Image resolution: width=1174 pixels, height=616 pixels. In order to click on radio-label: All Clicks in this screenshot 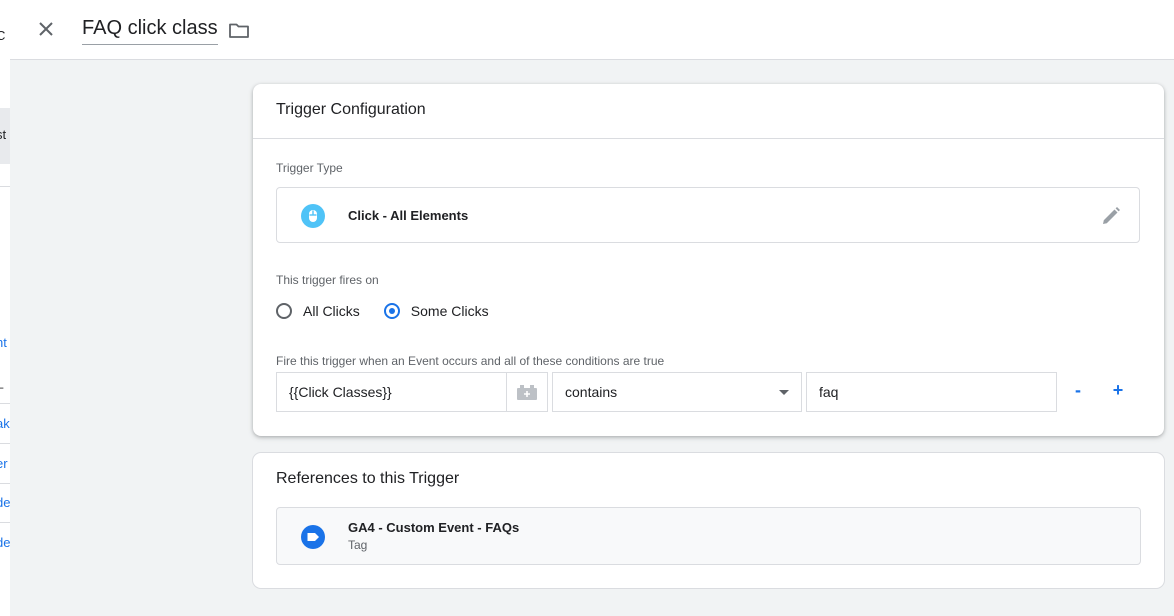, I will do `click(331, 311)`.